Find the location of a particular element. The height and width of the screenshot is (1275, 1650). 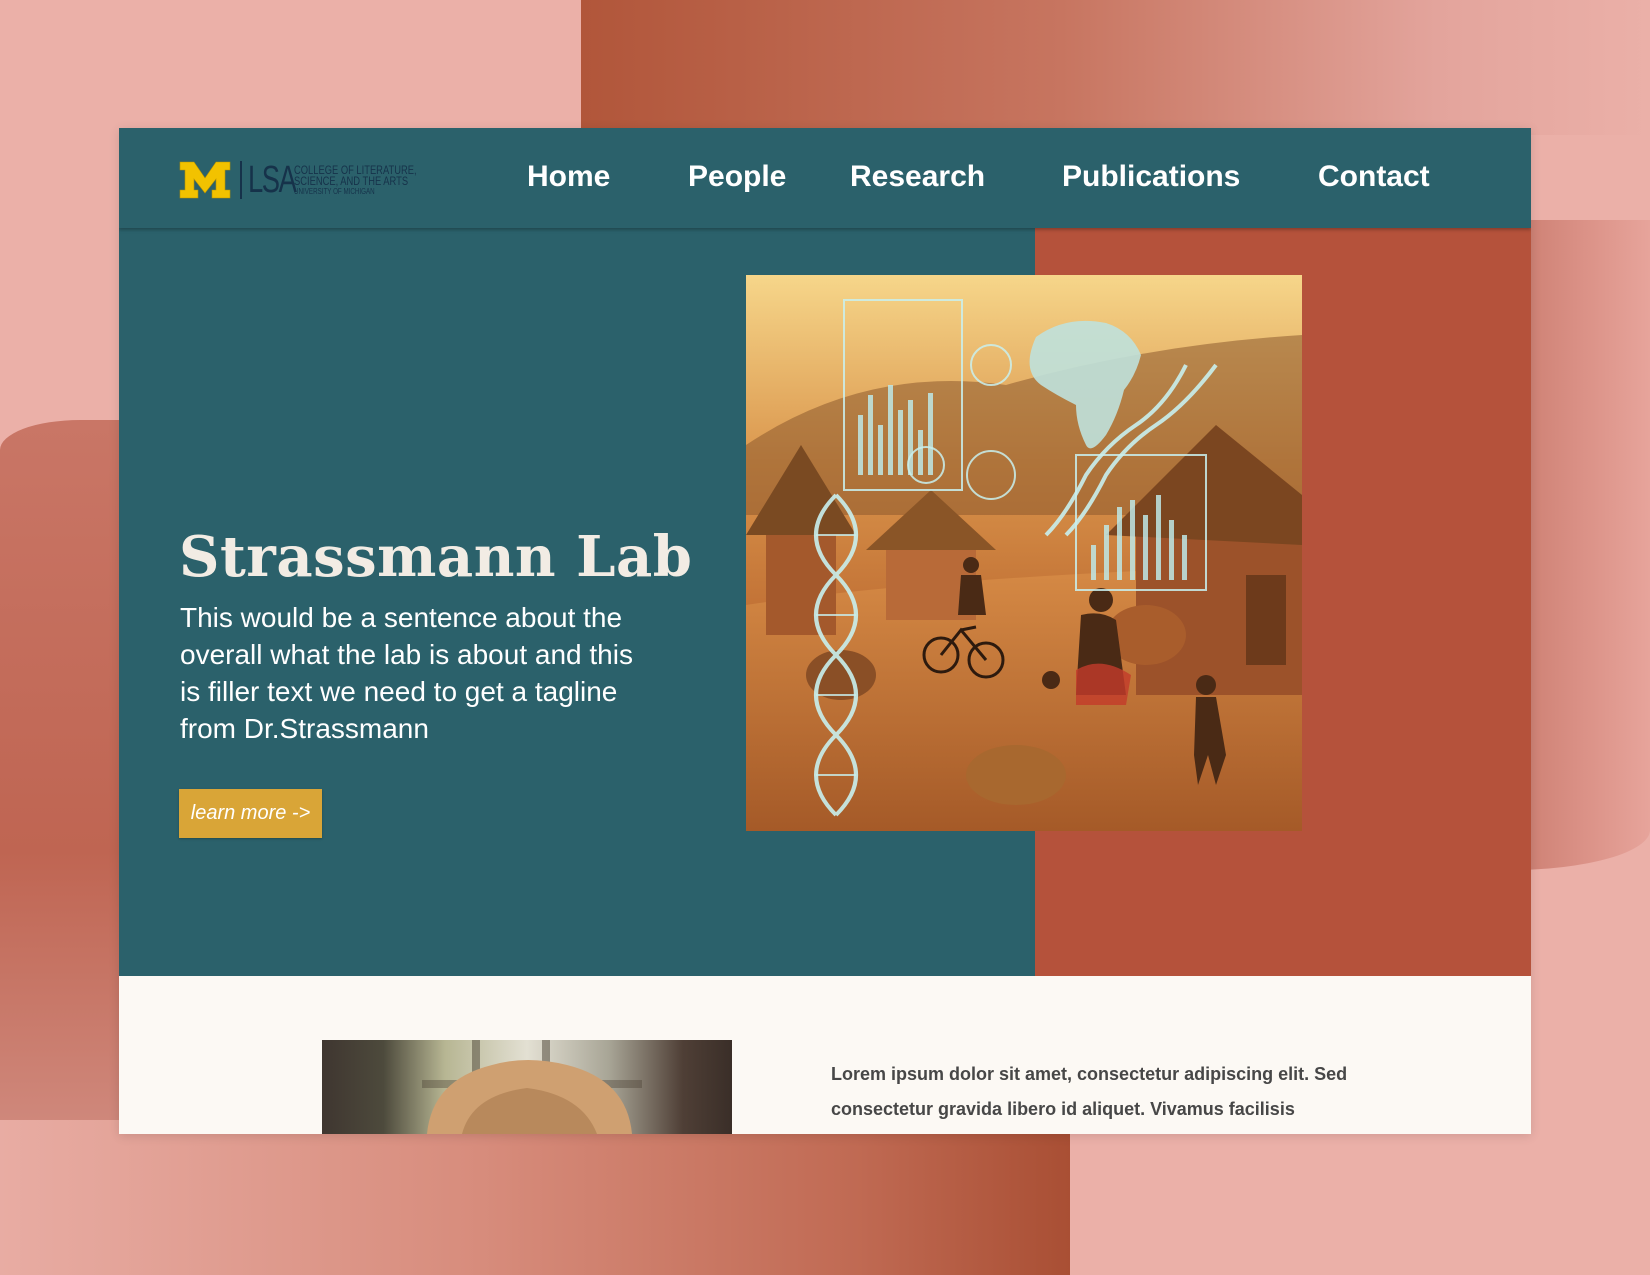

backdrop-shape-bottom is located at coordinates (535, 1197).